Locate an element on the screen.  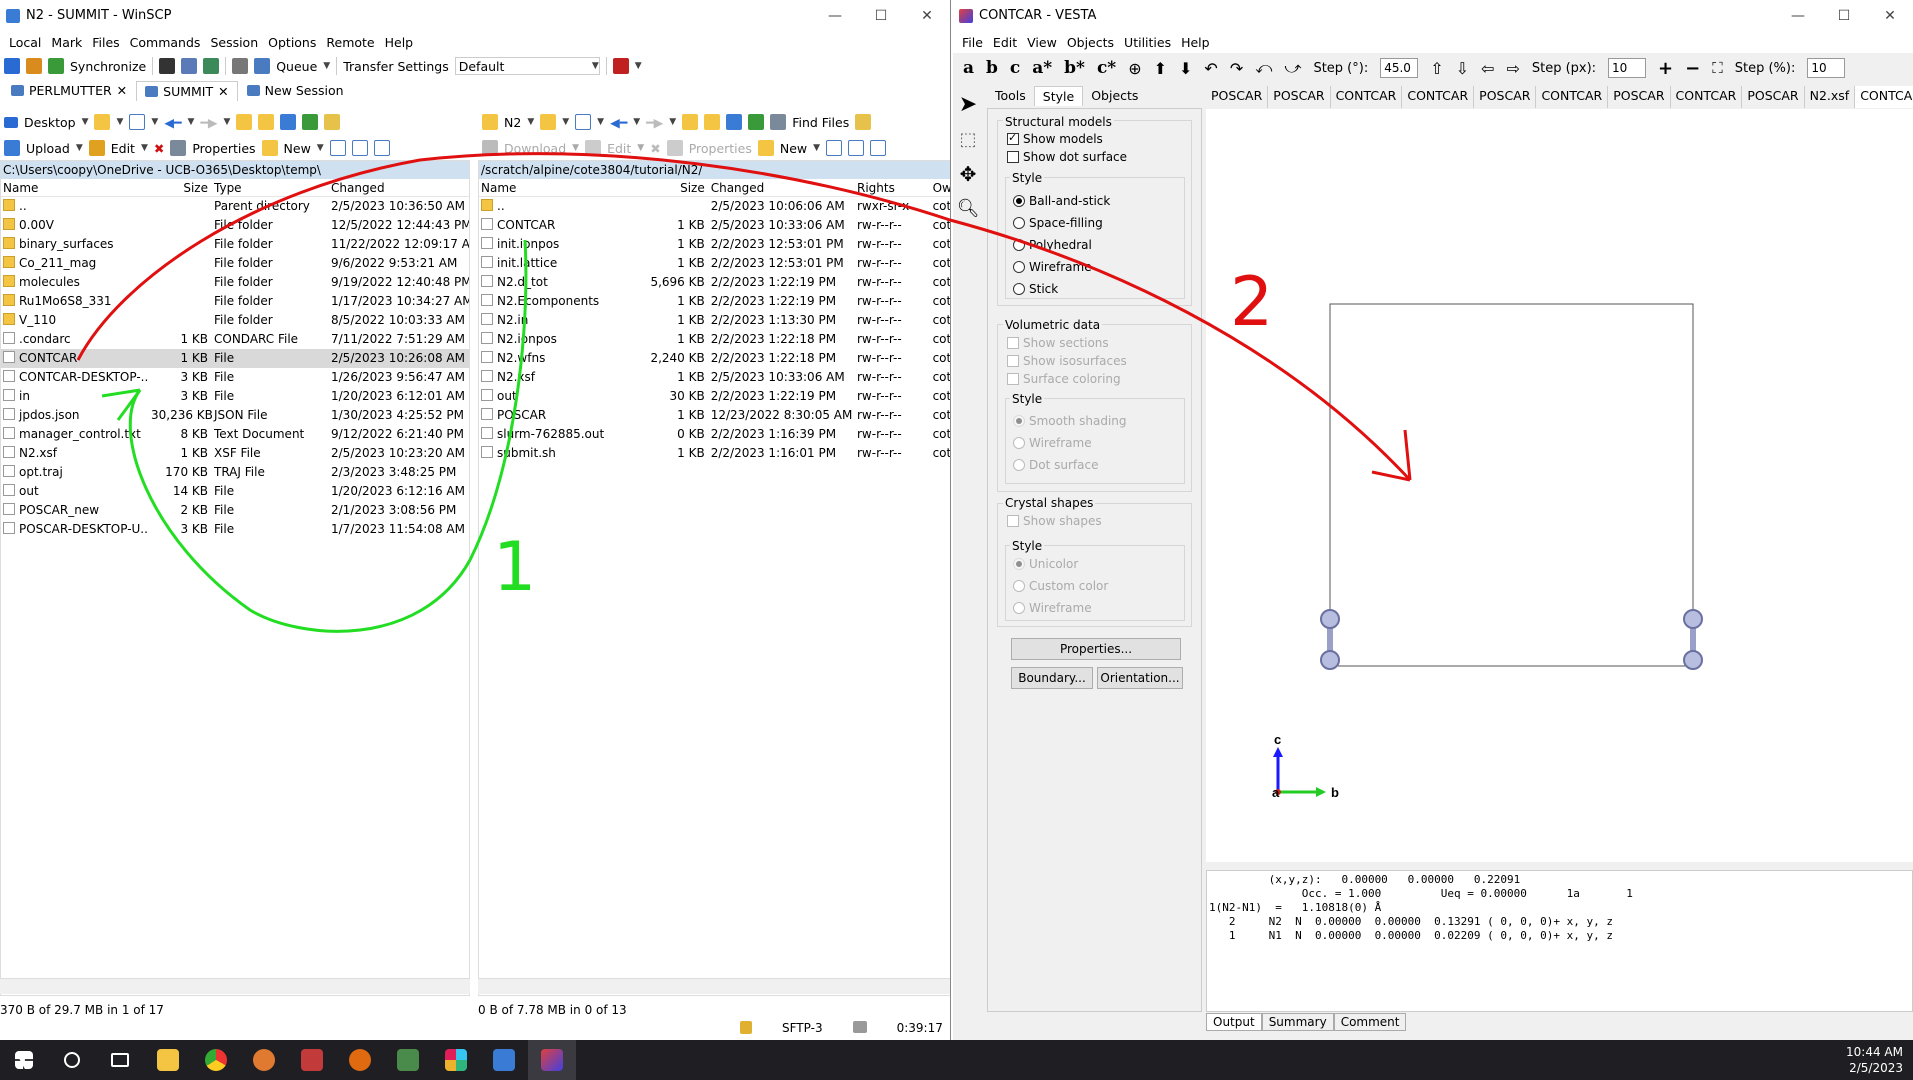
unicolor-radio: Unicolor is located at coordinates (1045, 564).